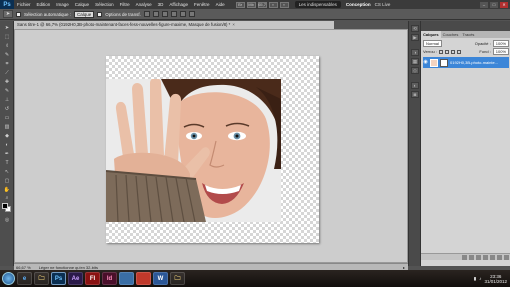  What do you see at coordinates (161, 4) in the screenshot?
I see `menu-3d: 3D` at bounding box center [161, 4].